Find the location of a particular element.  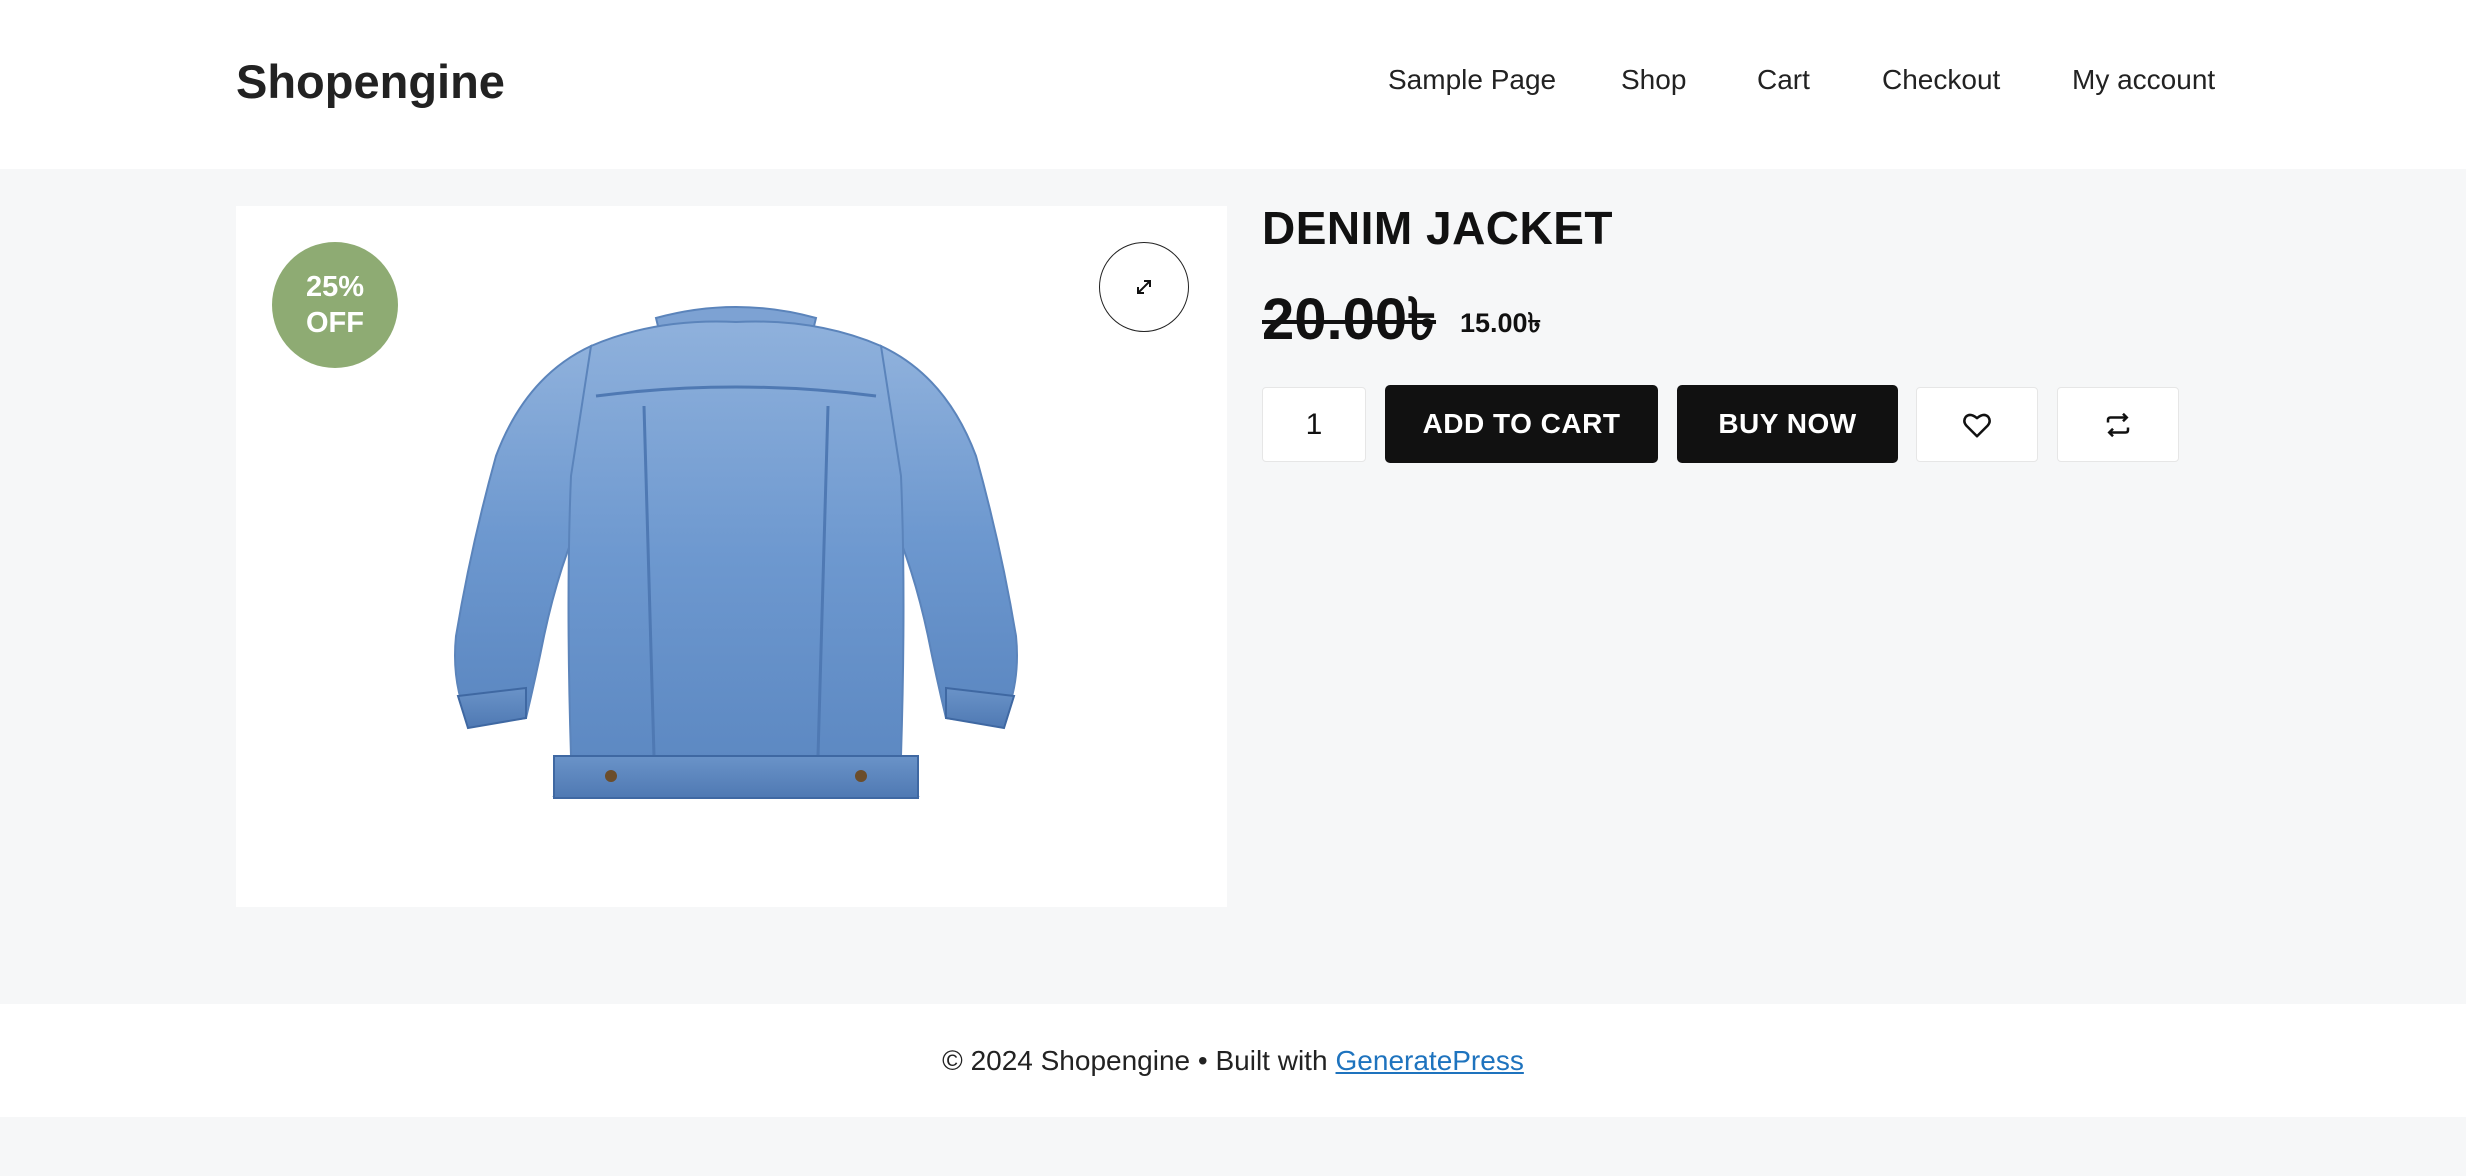

compare-button is located at coordinates (2118, 424).